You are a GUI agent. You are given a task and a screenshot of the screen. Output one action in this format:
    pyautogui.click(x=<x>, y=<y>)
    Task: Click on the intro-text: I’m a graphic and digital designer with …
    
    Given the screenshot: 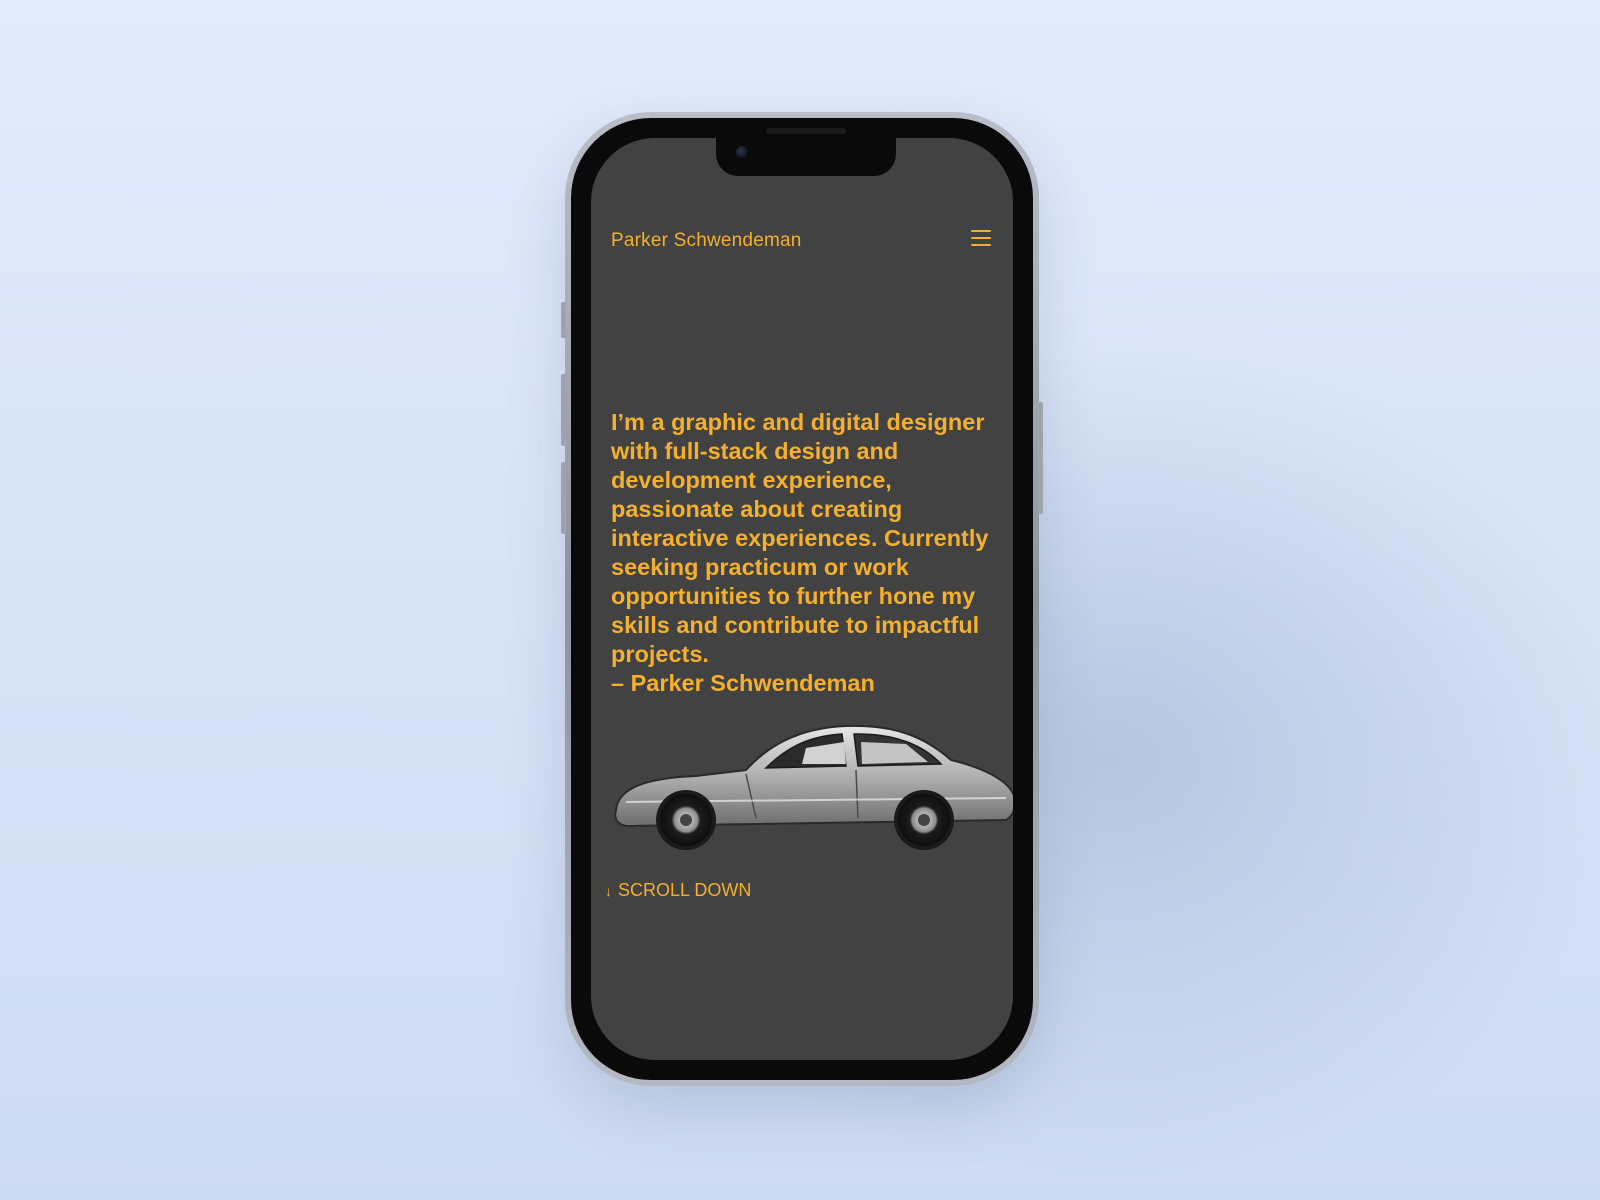 What is the action you would take?
    pyautogui.click(x=800, y=538)
    